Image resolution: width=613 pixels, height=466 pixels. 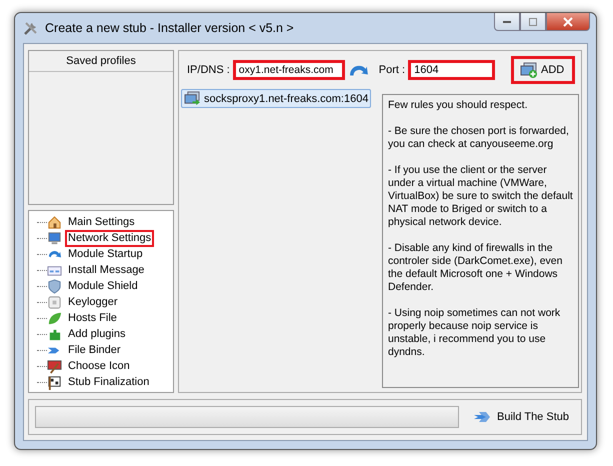 What do you see at coordinates (169, 28) in the screenshot?
I see `window-title: Create a new stub - Installer version < v5.n >` at bounding box center [169, 28].